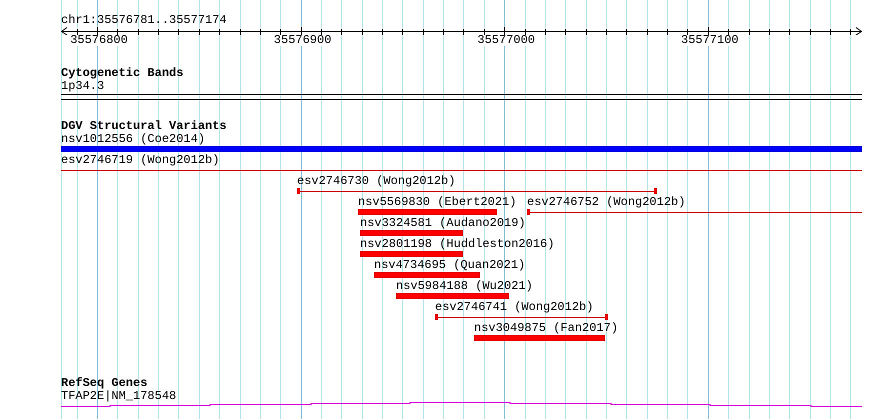  What do you see at coordinates (104, 383) in the screenshot?
I see `track-title: RefSeq Genes` at bounding box center [104, 383].